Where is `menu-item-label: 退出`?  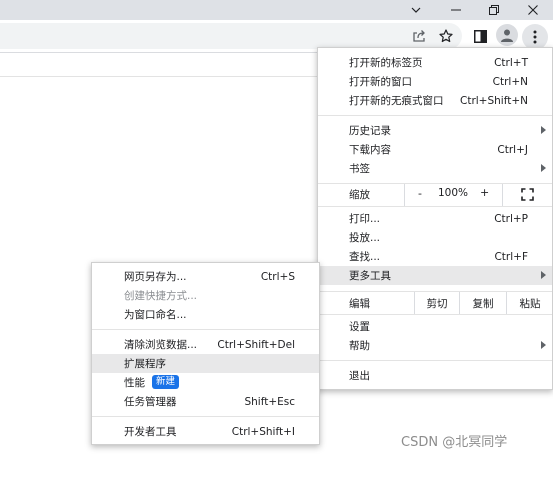
menu-item-label: 退出 is located at coordinates (359, 376).